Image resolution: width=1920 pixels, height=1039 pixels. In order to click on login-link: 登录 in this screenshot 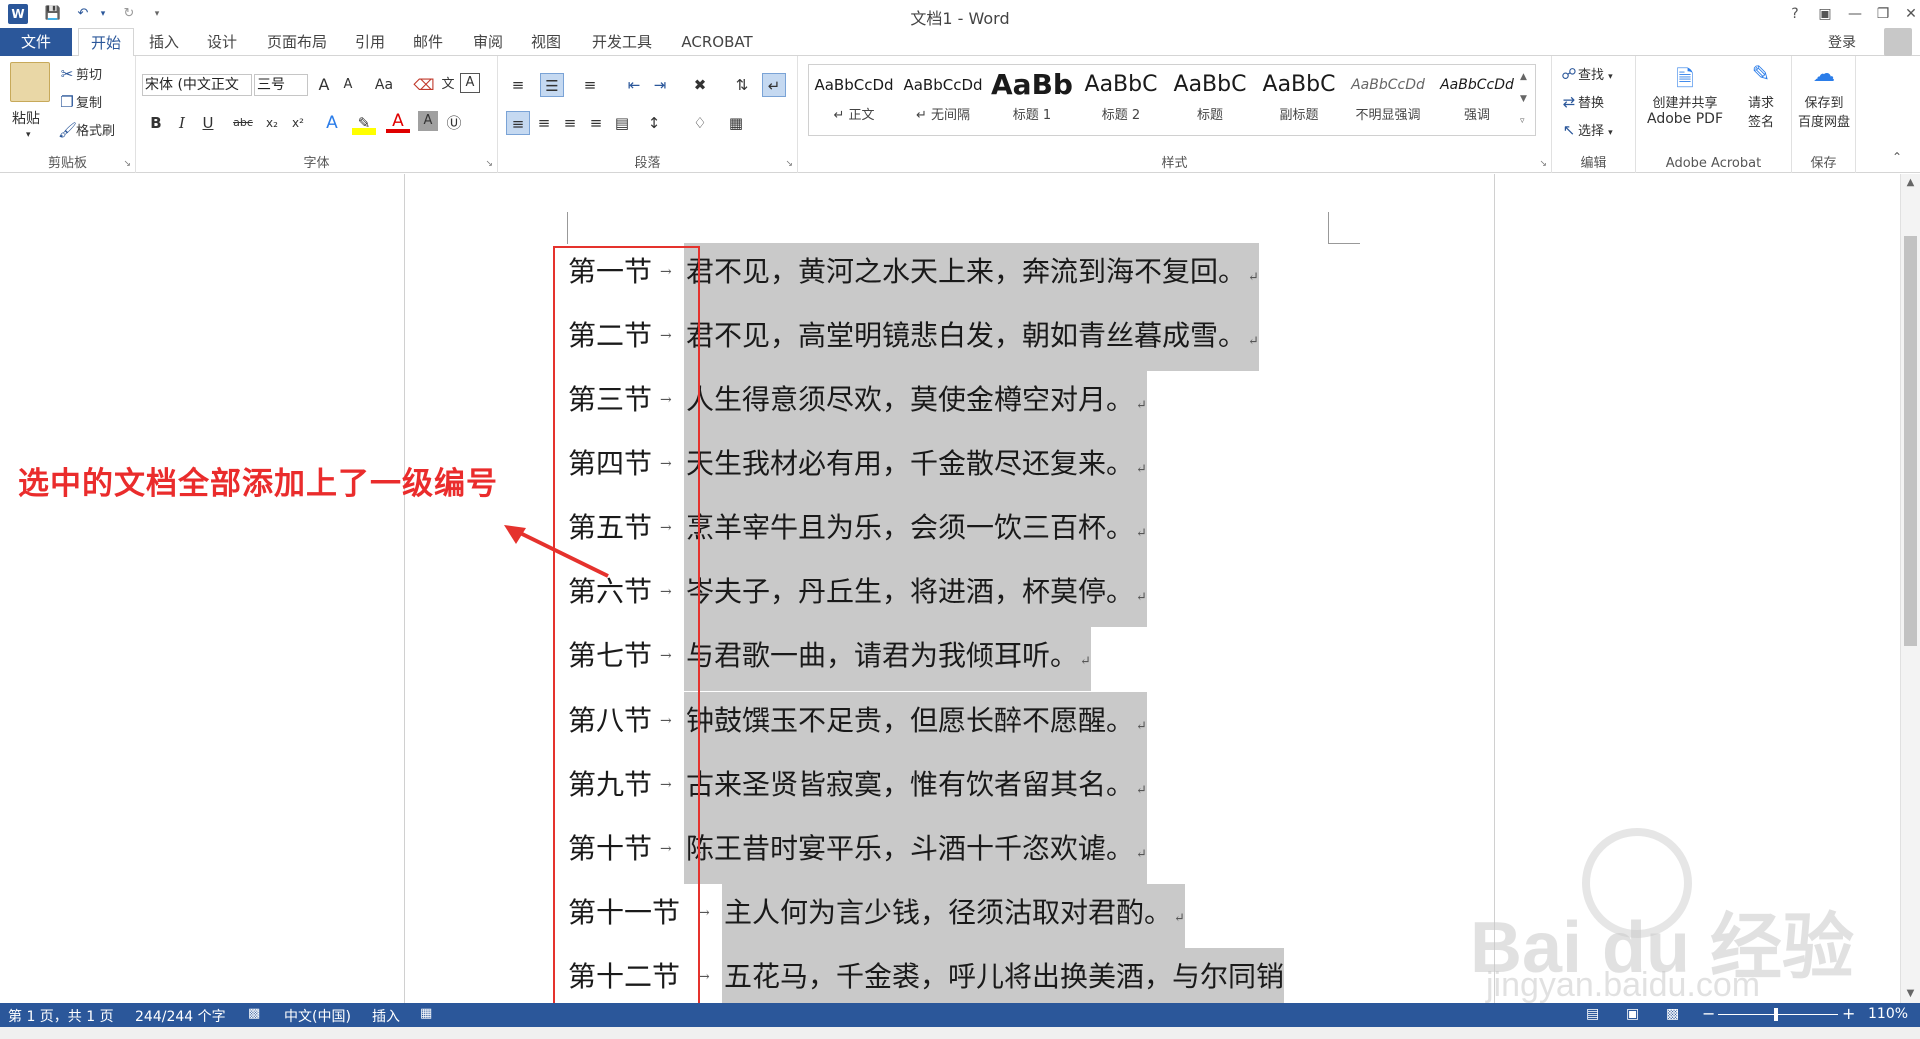, I will do `click(1842, 42)`.